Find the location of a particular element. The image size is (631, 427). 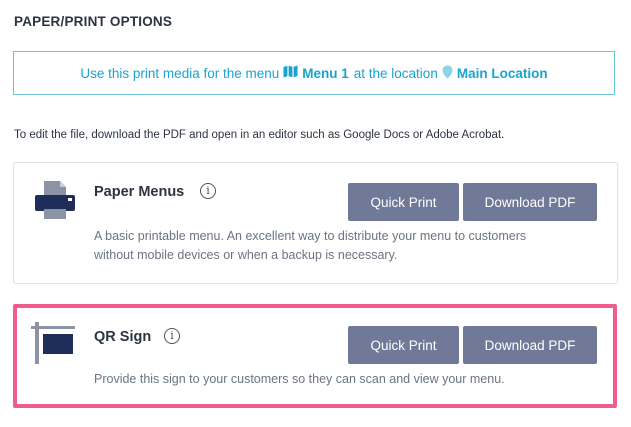

qr-quick-print-button: Quick Print is located at coordinates (403, 345).